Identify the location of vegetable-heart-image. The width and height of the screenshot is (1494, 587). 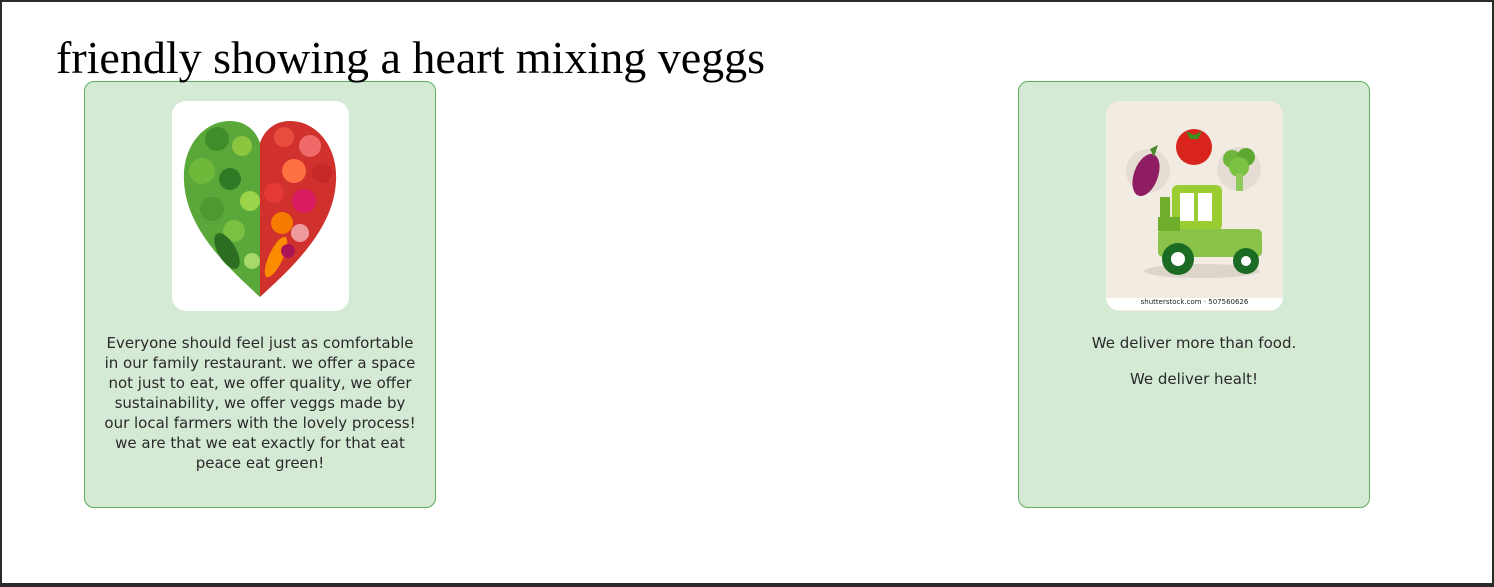
(260, 206).